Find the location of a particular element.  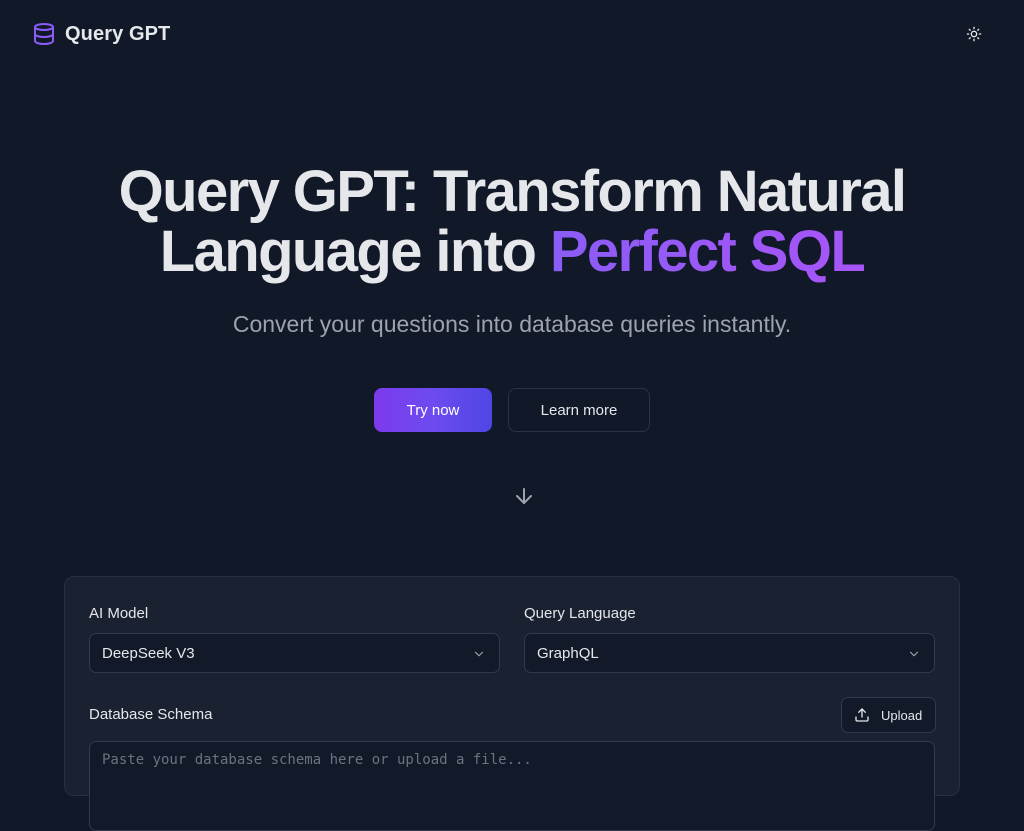

hero-title-line1: Query GPT: Transform Natural is located at coordinates (512, 191).